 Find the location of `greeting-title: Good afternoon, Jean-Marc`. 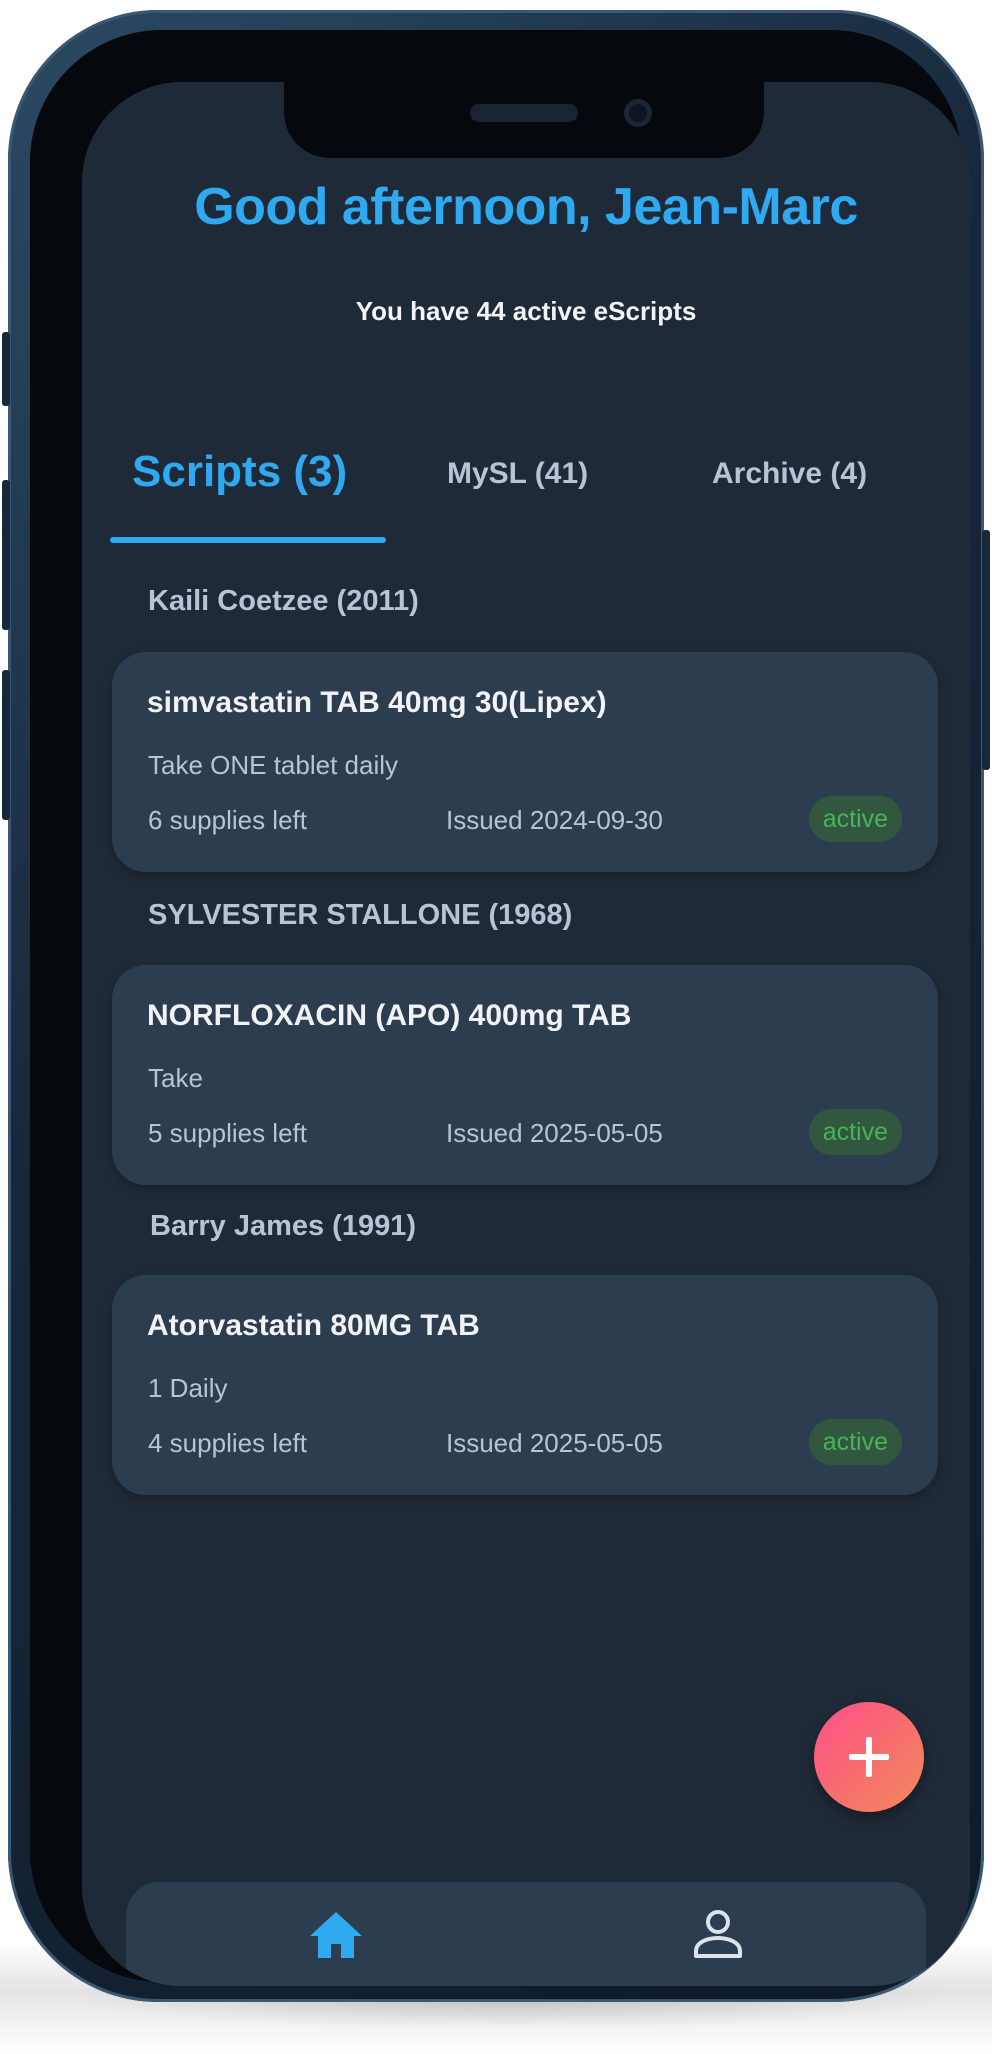

greeting-title: Good afternoon, Jean-Marc is located at coordinates (526, 207).